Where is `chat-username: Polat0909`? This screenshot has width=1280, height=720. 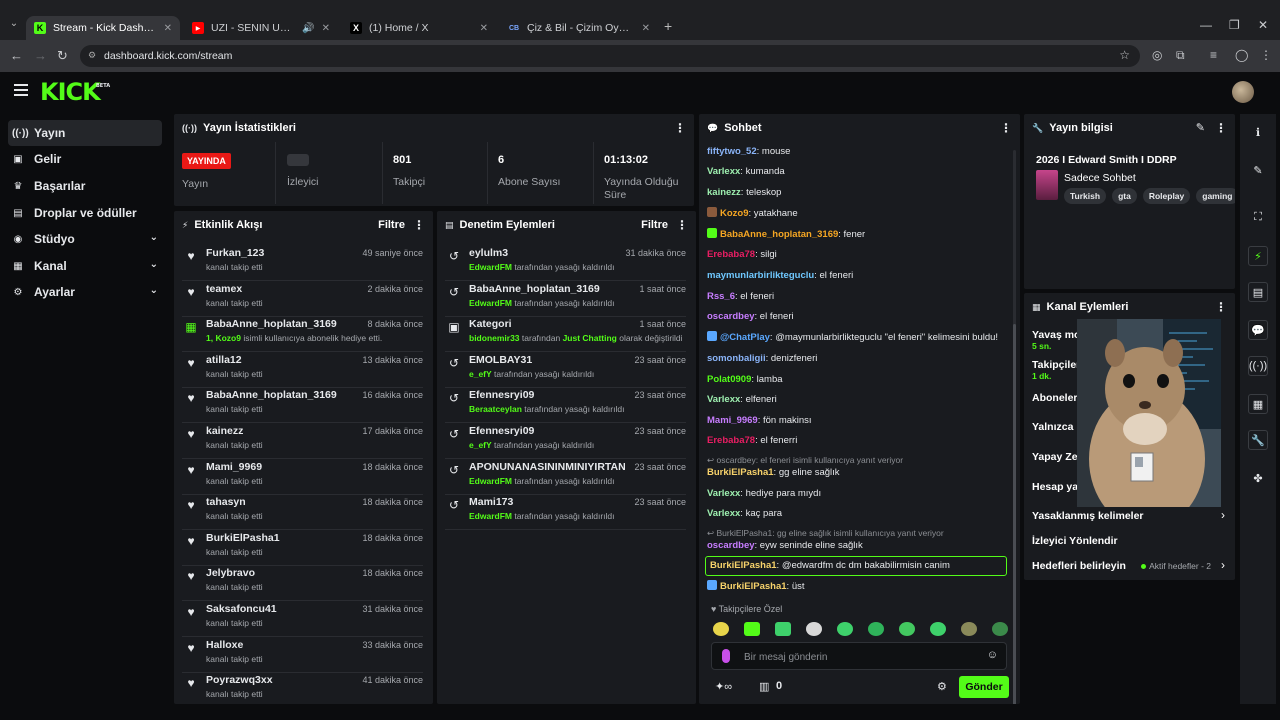
chat-username: Polat0909 is located at coordinates (729, 379).